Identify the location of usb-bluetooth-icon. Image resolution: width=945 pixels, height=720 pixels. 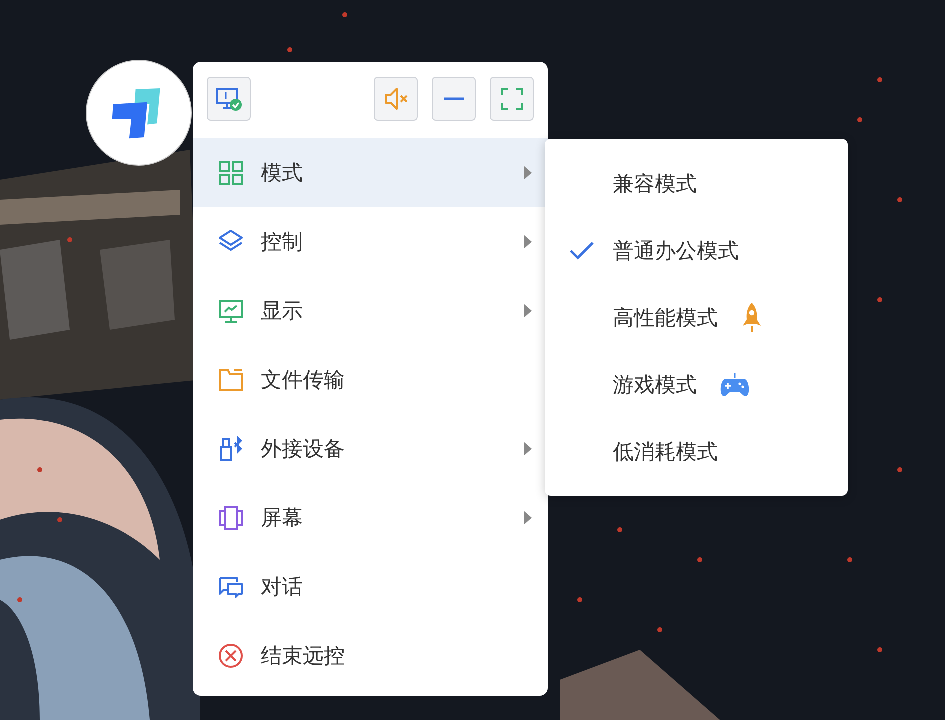
(231, 448).